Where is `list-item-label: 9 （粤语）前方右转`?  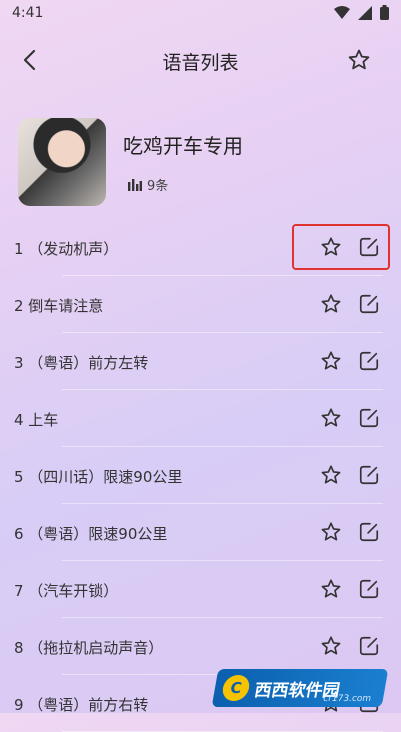
list-item-label: 9 （粤语）前方右转 is located at coordinates (81, 705).